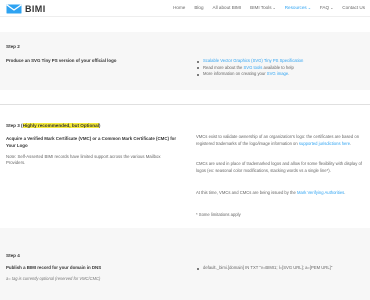 This screenshot has height=300, width=370. I want to click on step4-title: Step 4, so click(13, 255).